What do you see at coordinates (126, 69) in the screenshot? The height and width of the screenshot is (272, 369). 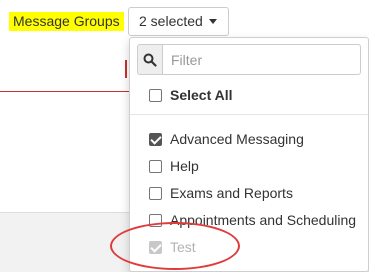 I see `background-accent` at bounding box center [126, 69].